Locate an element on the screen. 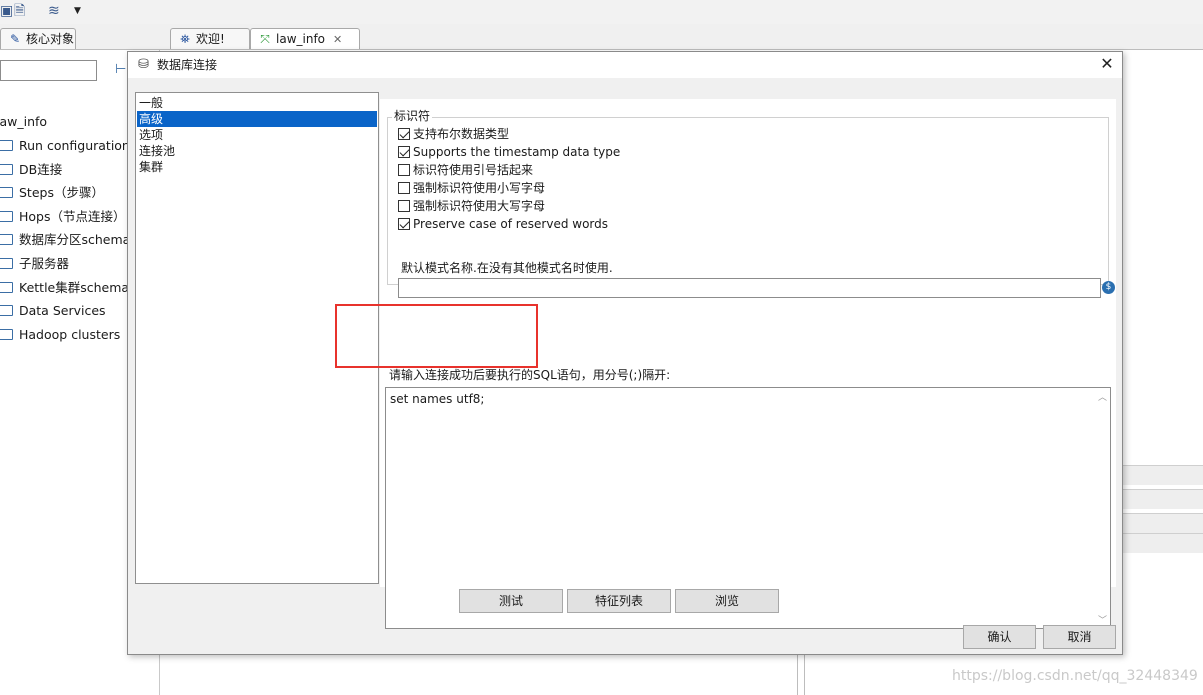 This screenshot has height=695, width=1203. tree-item: DB连接 is located at coordinates (65, 170).